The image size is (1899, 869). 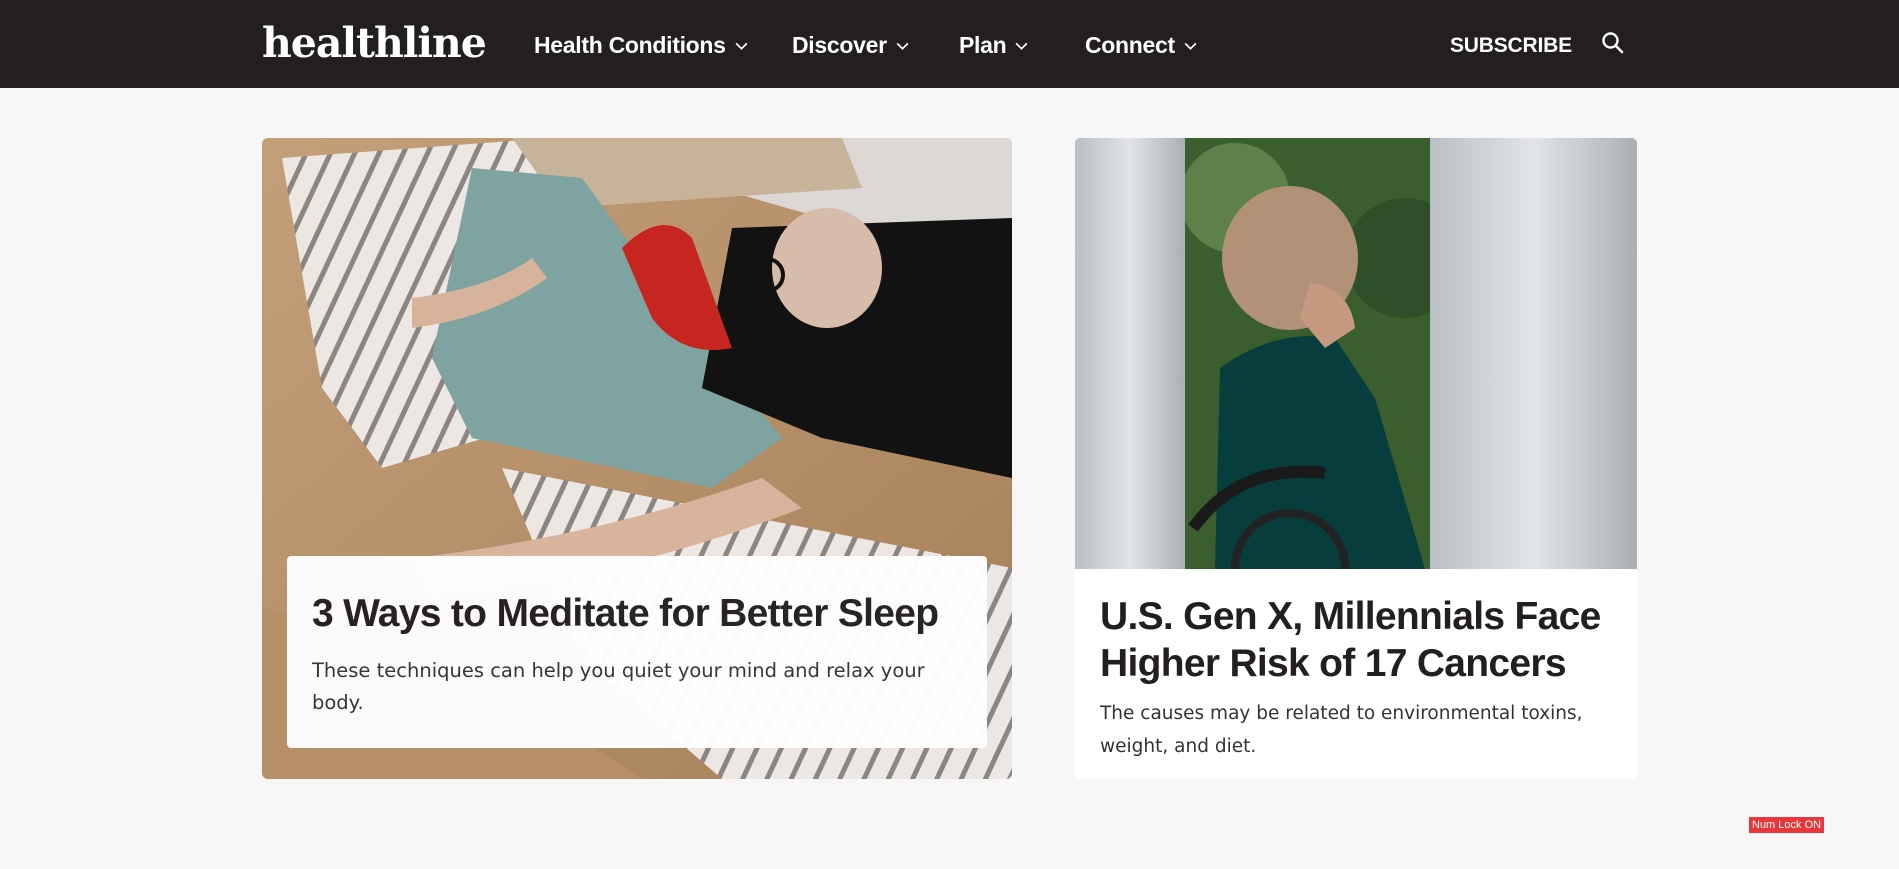 I want to click on nav-label: Plan, so click(x=983, y=45).